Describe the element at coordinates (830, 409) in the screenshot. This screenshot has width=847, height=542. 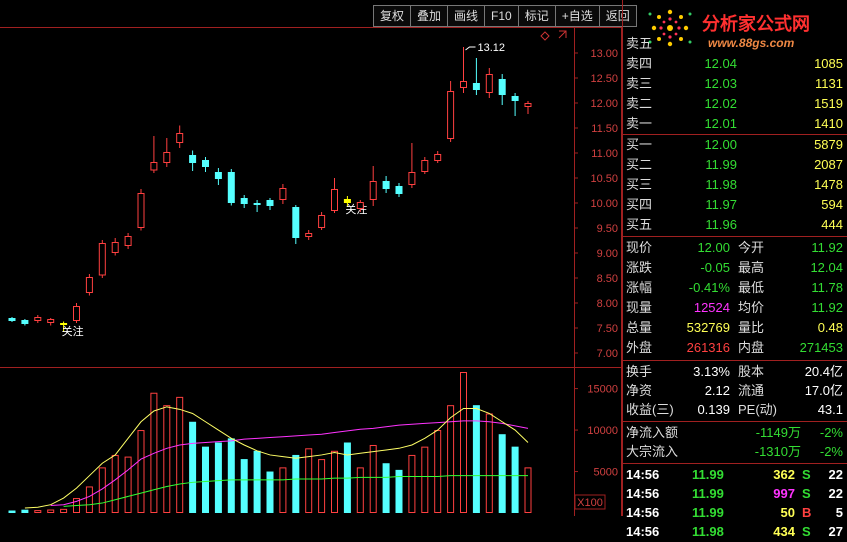
I see `stat-value: 43.1` at that location.